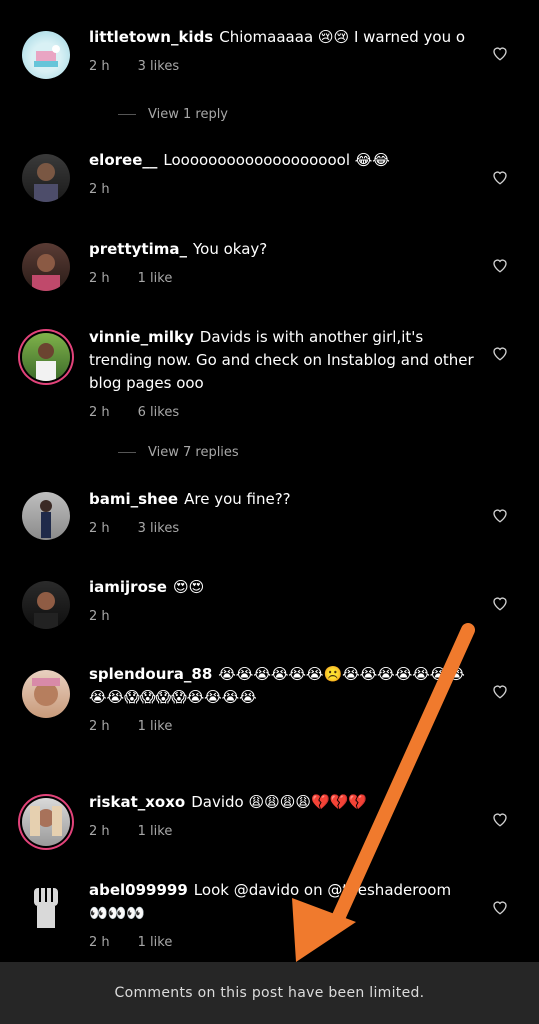 Image resolution: width=539 pixels, height=1024 pixels. What do you see at coordinates (193, 452) in the screenshot?
I see `view-replies-label: View 7 replies` at bounding box center [193, 452].